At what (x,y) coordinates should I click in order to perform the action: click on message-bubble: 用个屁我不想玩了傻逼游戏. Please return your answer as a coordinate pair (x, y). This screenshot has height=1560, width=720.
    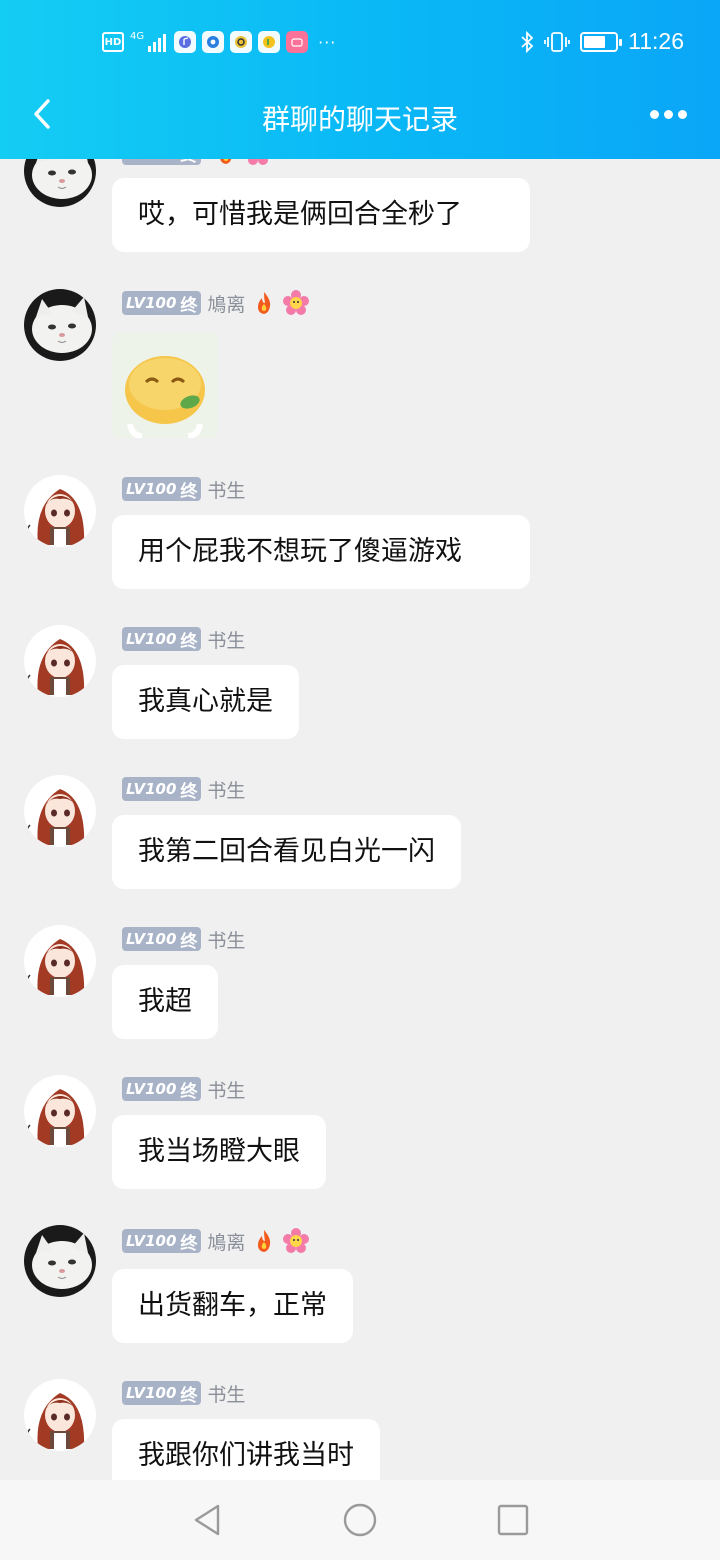
    Looking at the image, I should click on (321, 552).